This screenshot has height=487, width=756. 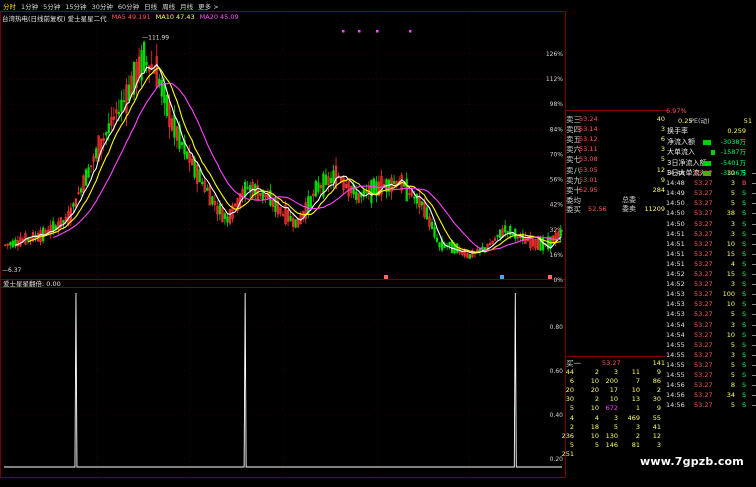 I want to click on orderbook-vol: 284, so click(x=658, y=189).